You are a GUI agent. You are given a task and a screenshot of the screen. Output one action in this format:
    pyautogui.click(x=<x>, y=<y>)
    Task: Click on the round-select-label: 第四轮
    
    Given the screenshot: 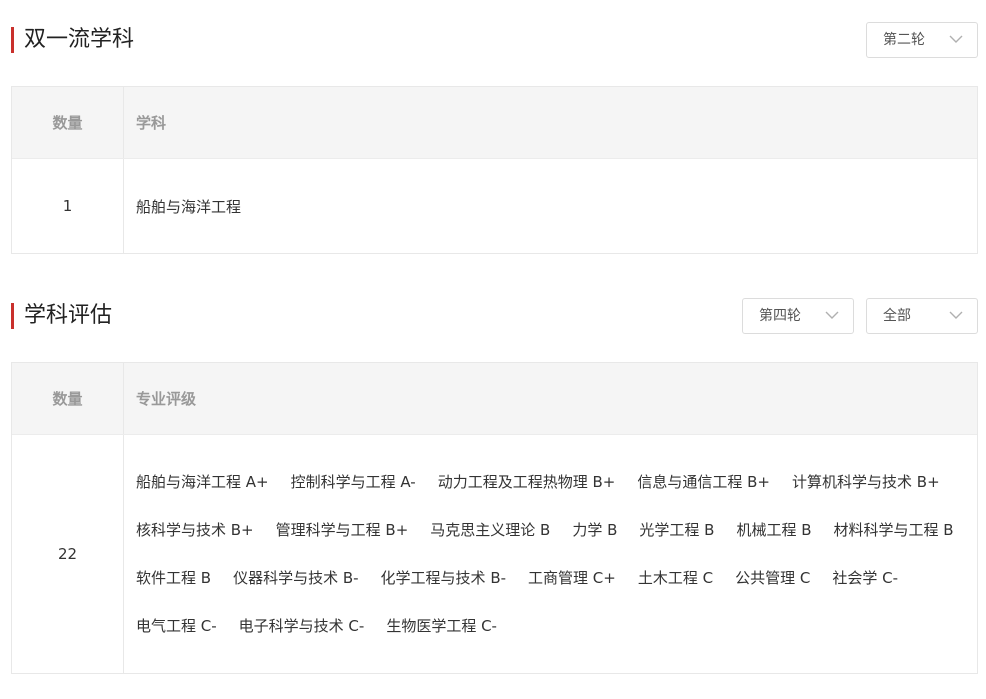 What is the action you would take?
    pyautogui.click(x=780, y=316)
    